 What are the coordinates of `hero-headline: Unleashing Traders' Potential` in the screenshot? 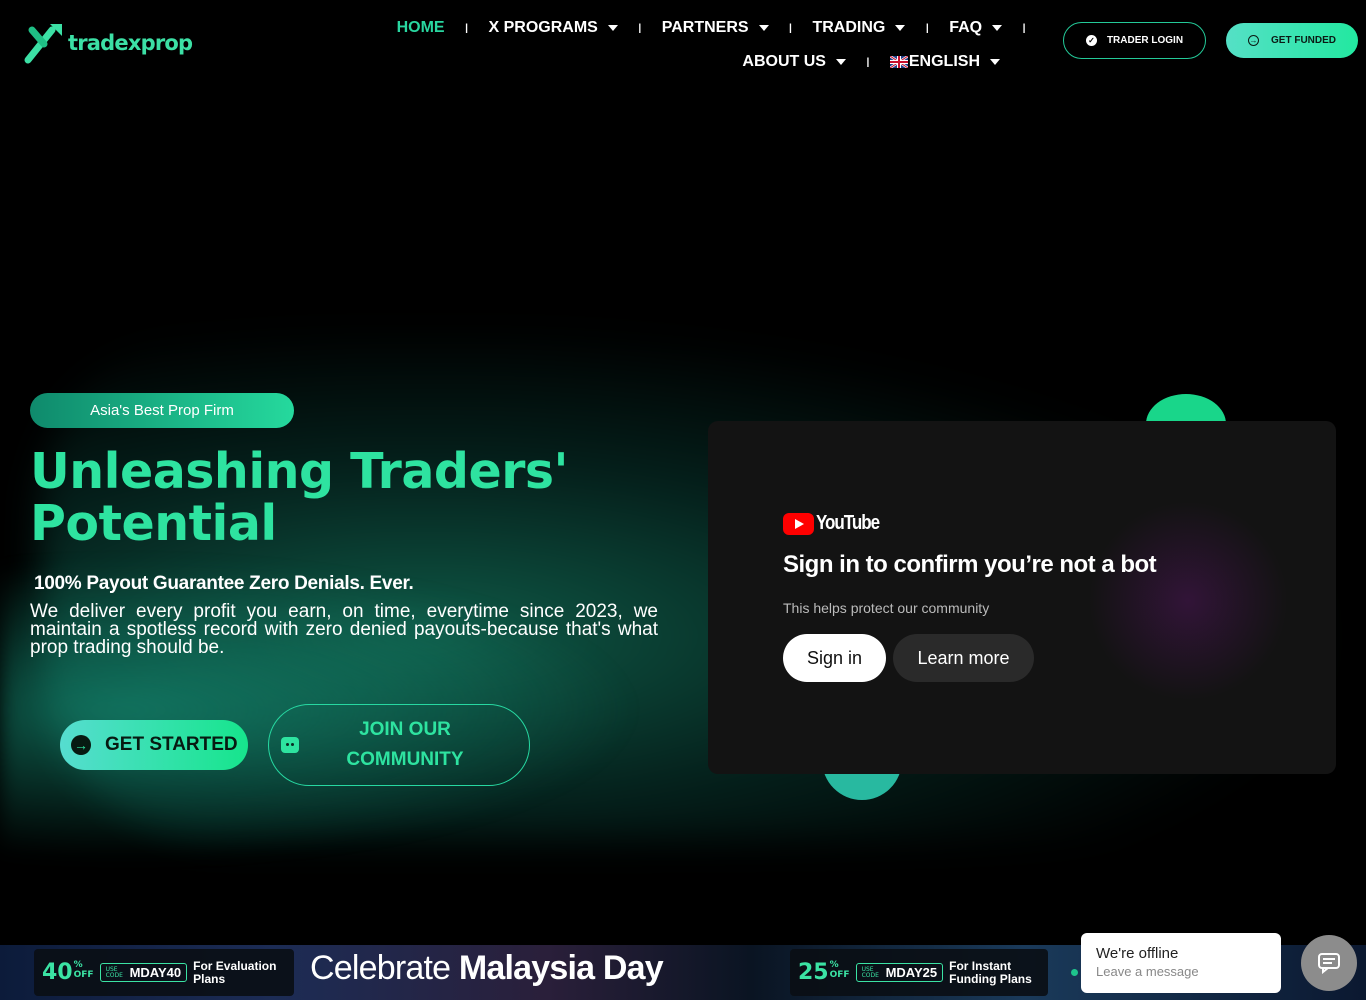 It's located at (299, 497).